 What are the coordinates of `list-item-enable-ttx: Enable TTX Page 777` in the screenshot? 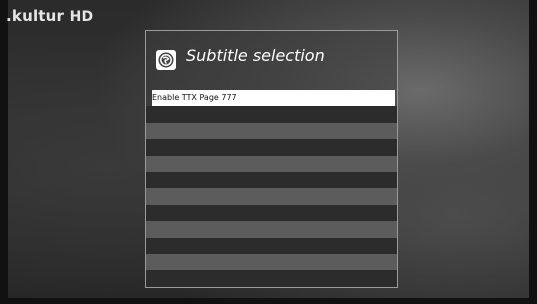 It's located at (273, 98).